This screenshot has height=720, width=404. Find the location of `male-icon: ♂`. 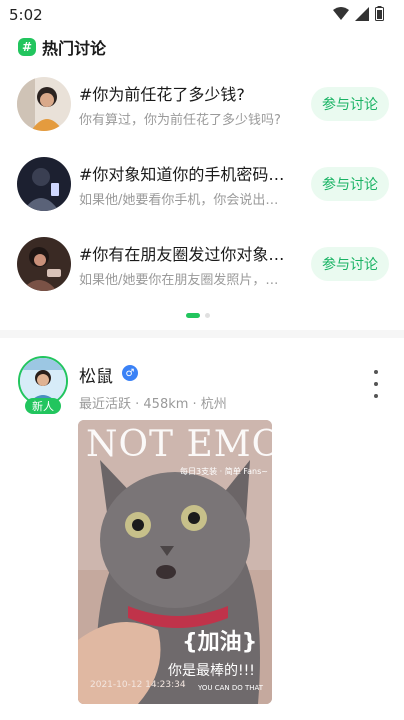

male-icon: ♂ is located at coordinates (130, 373).